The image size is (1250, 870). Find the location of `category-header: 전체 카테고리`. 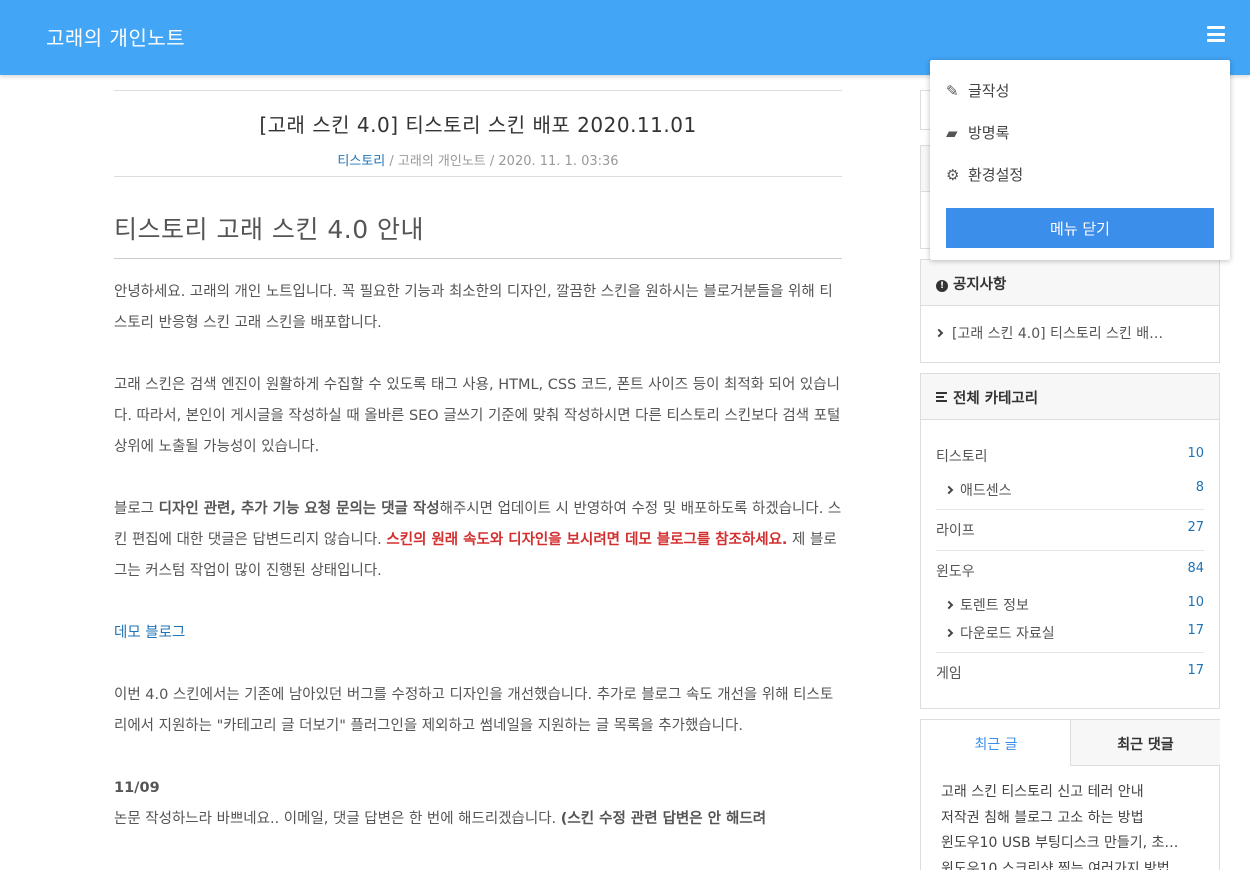

category-header: 전체 카테고리 is located at coordinates (1070, 397).